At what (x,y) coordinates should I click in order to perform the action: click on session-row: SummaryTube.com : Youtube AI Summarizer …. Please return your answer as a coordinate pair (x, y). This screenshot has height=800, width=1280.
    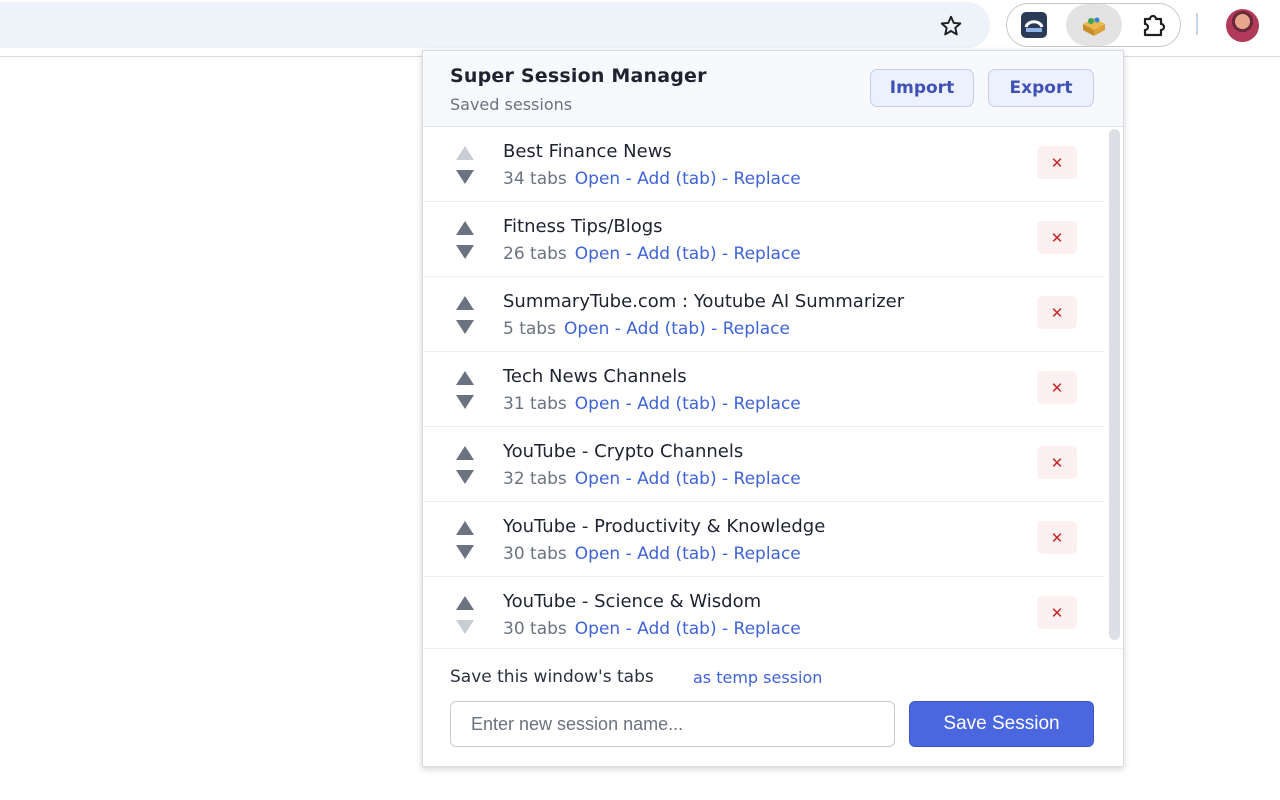
    Looking at the image, I should click on (764, 314).